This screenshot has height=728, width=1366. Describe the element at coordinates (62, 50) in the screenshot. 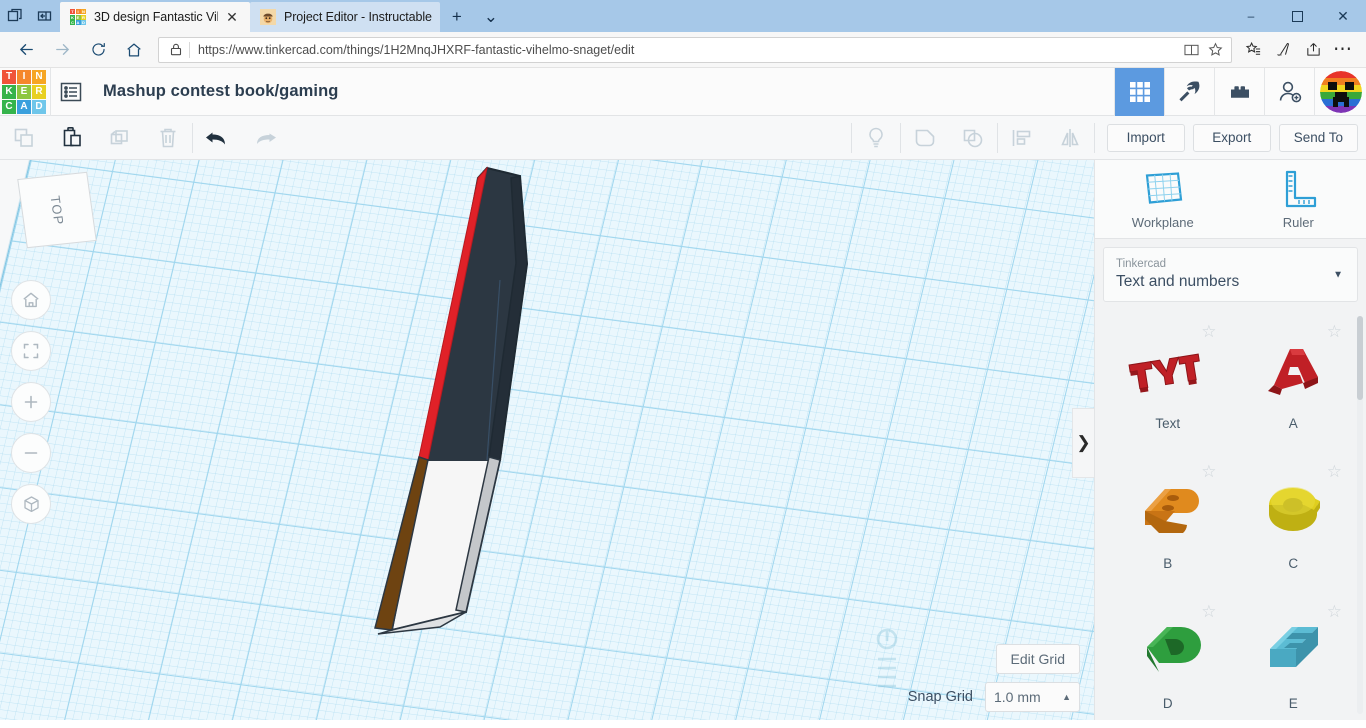

I see `forward-button` at that location.